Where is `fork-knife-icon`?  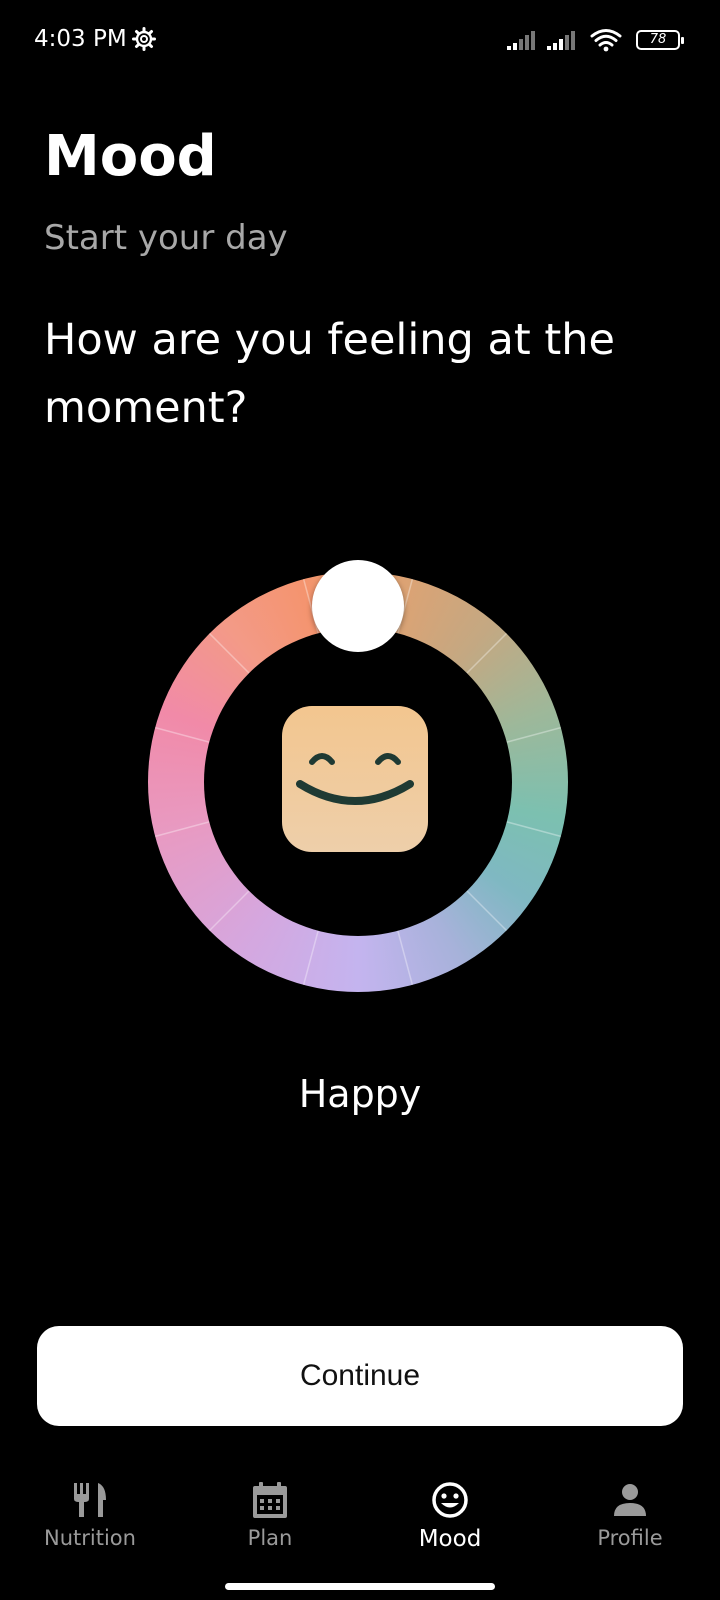
fork-knife-icon is located at coordinates (90, 1500).